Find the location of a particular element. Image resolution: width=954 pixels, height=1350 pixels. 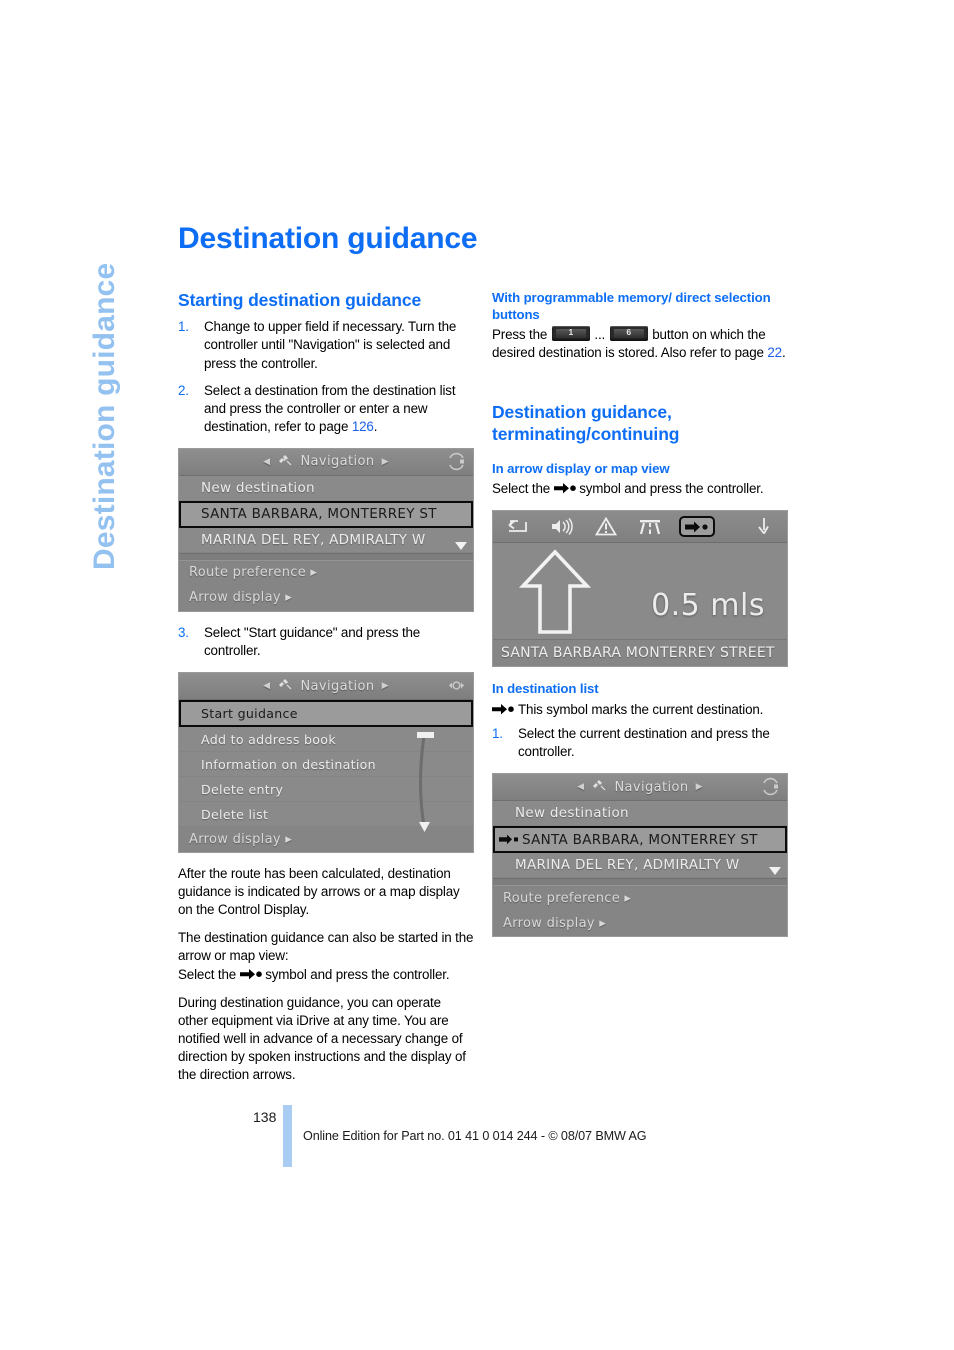

chapter-side-tab: Destination guidance is located at coordinates (104, 416).